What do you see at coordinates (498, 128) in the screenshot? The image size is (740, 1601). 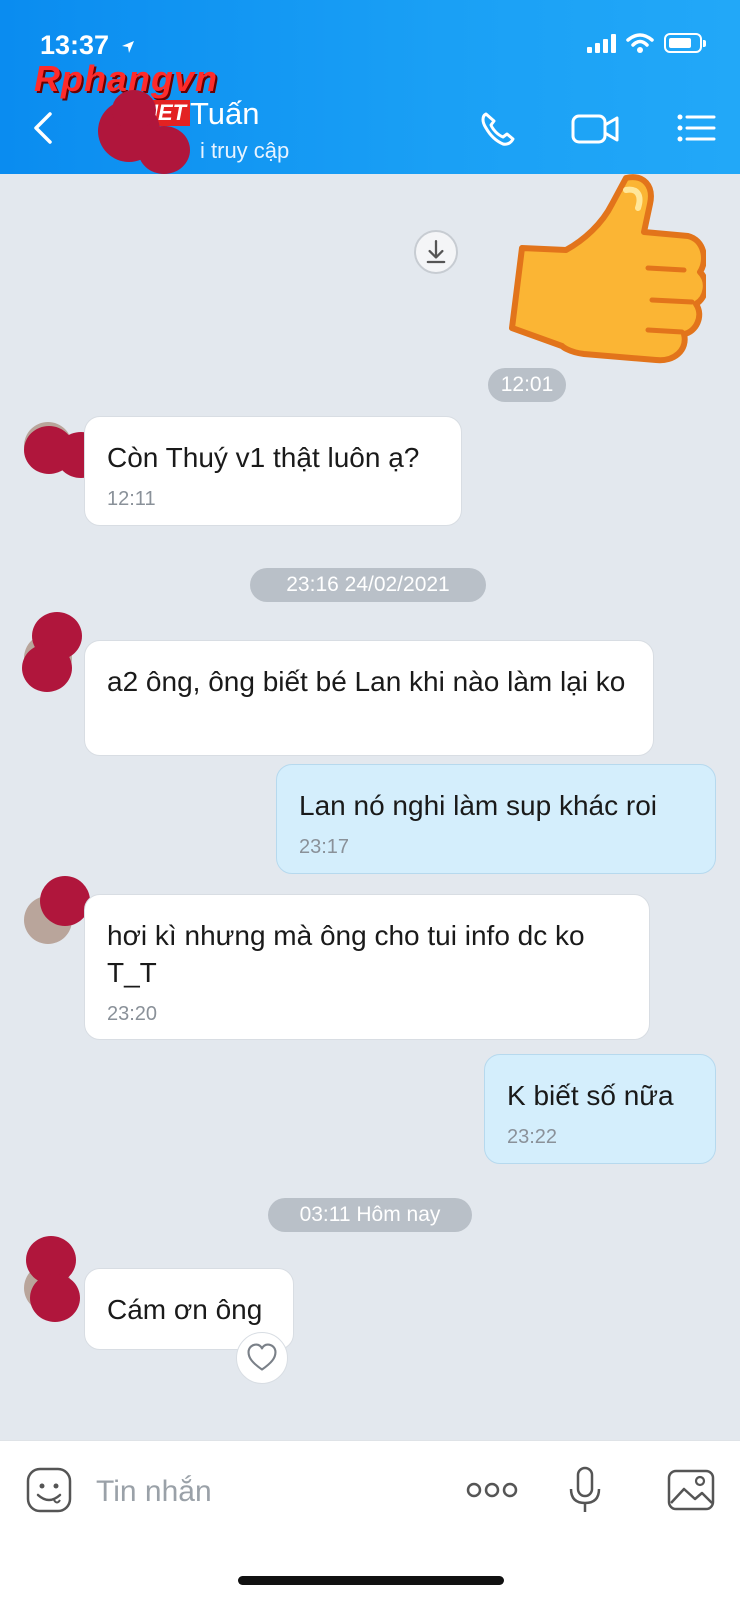 I see `phone-call-button` at bounding box center [498, 128].